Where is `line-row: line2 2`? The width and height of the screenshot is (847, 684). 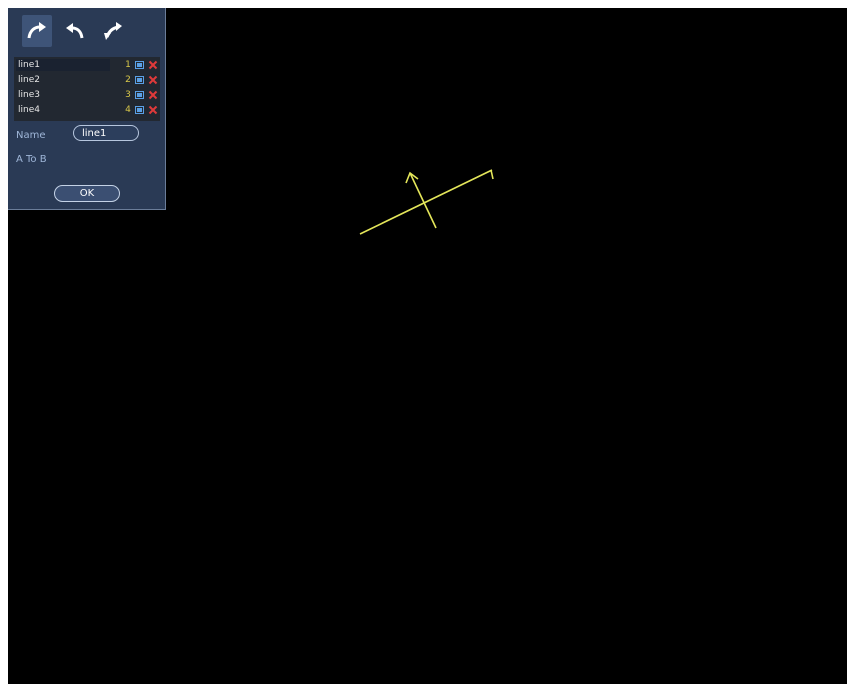
line-row: line2 2 is located at coordinates (87, 80).